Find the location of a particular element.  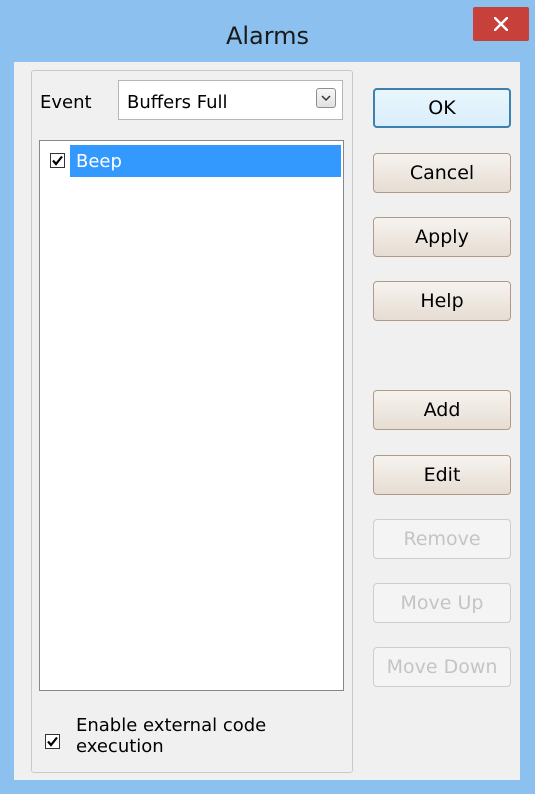

list-item-checkbox is located at coordinates (57, 160).